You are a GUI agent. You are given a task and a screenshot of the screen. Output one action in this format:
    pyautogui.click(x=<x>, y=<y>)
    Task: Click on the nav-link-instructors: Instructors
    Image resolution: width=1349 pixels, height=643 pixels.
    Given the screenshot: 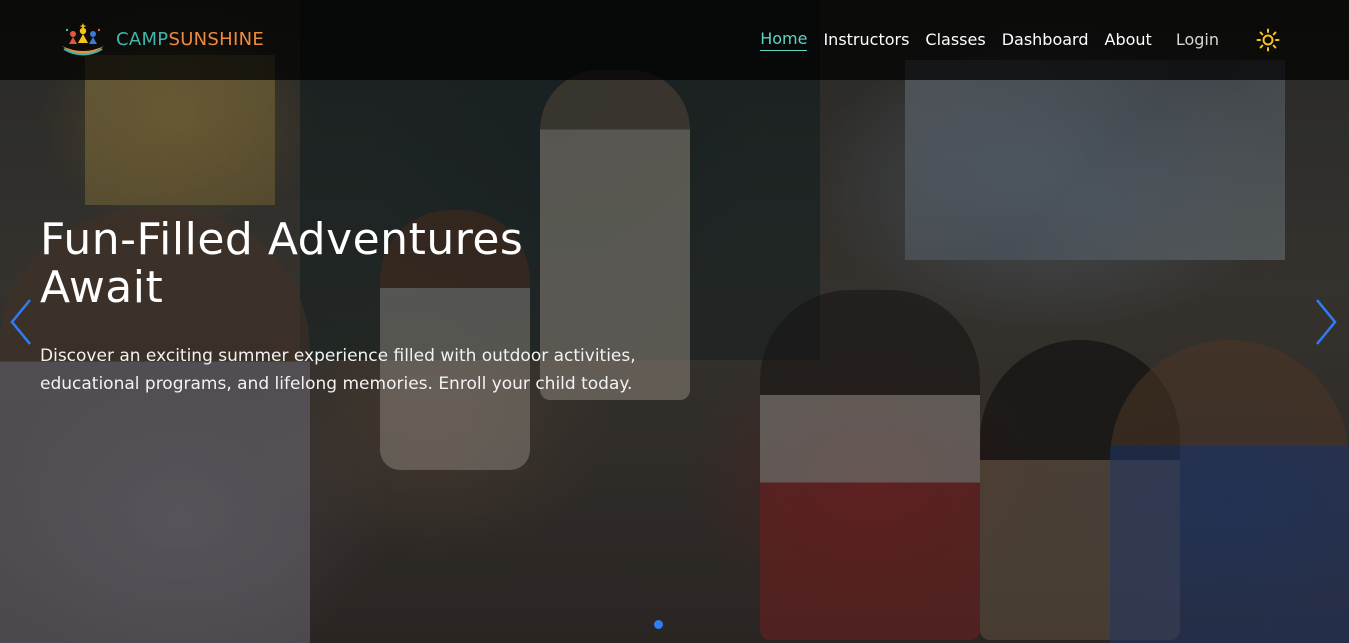 What is the action you would take?
    pyautogui.click(x=866, y=40)
    